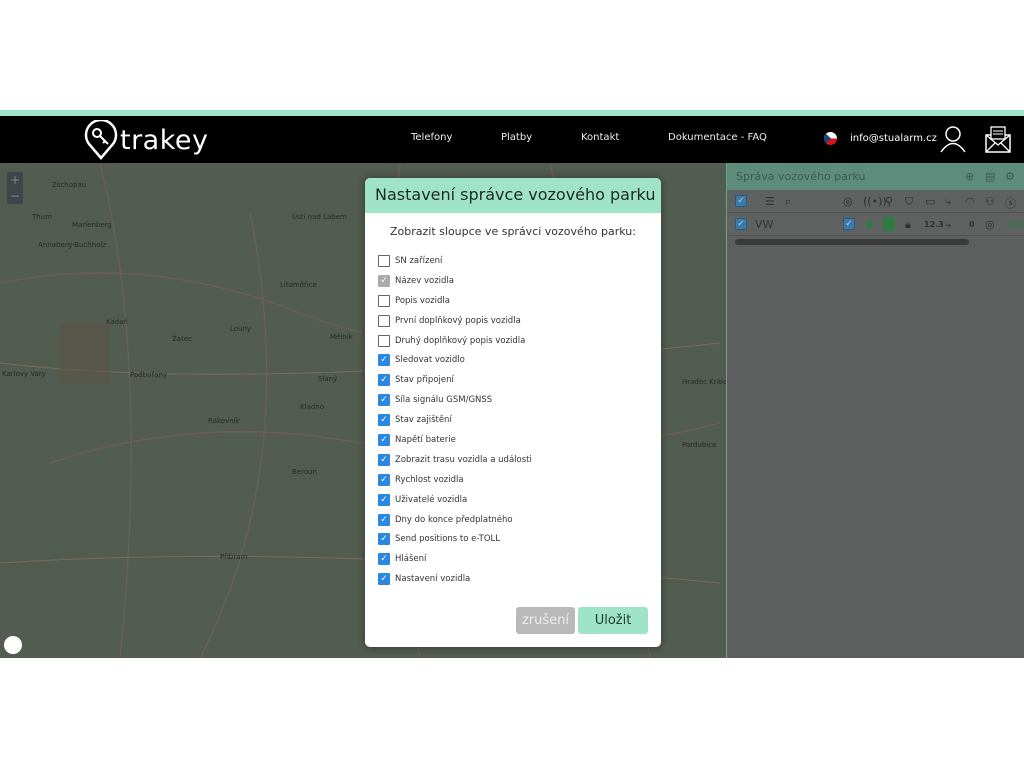 This screenshot has height=768, width=1024. Describe the element at coordinates (998, 139) in the screenshot. I see `mail-icon` at that location.